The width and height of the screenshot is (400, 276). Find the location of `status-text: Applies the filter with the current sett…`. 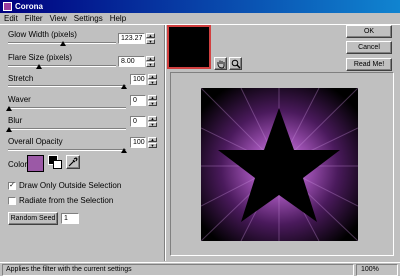

status-text: Applies the filter with the current sett… is located at coordinates (178, 269).